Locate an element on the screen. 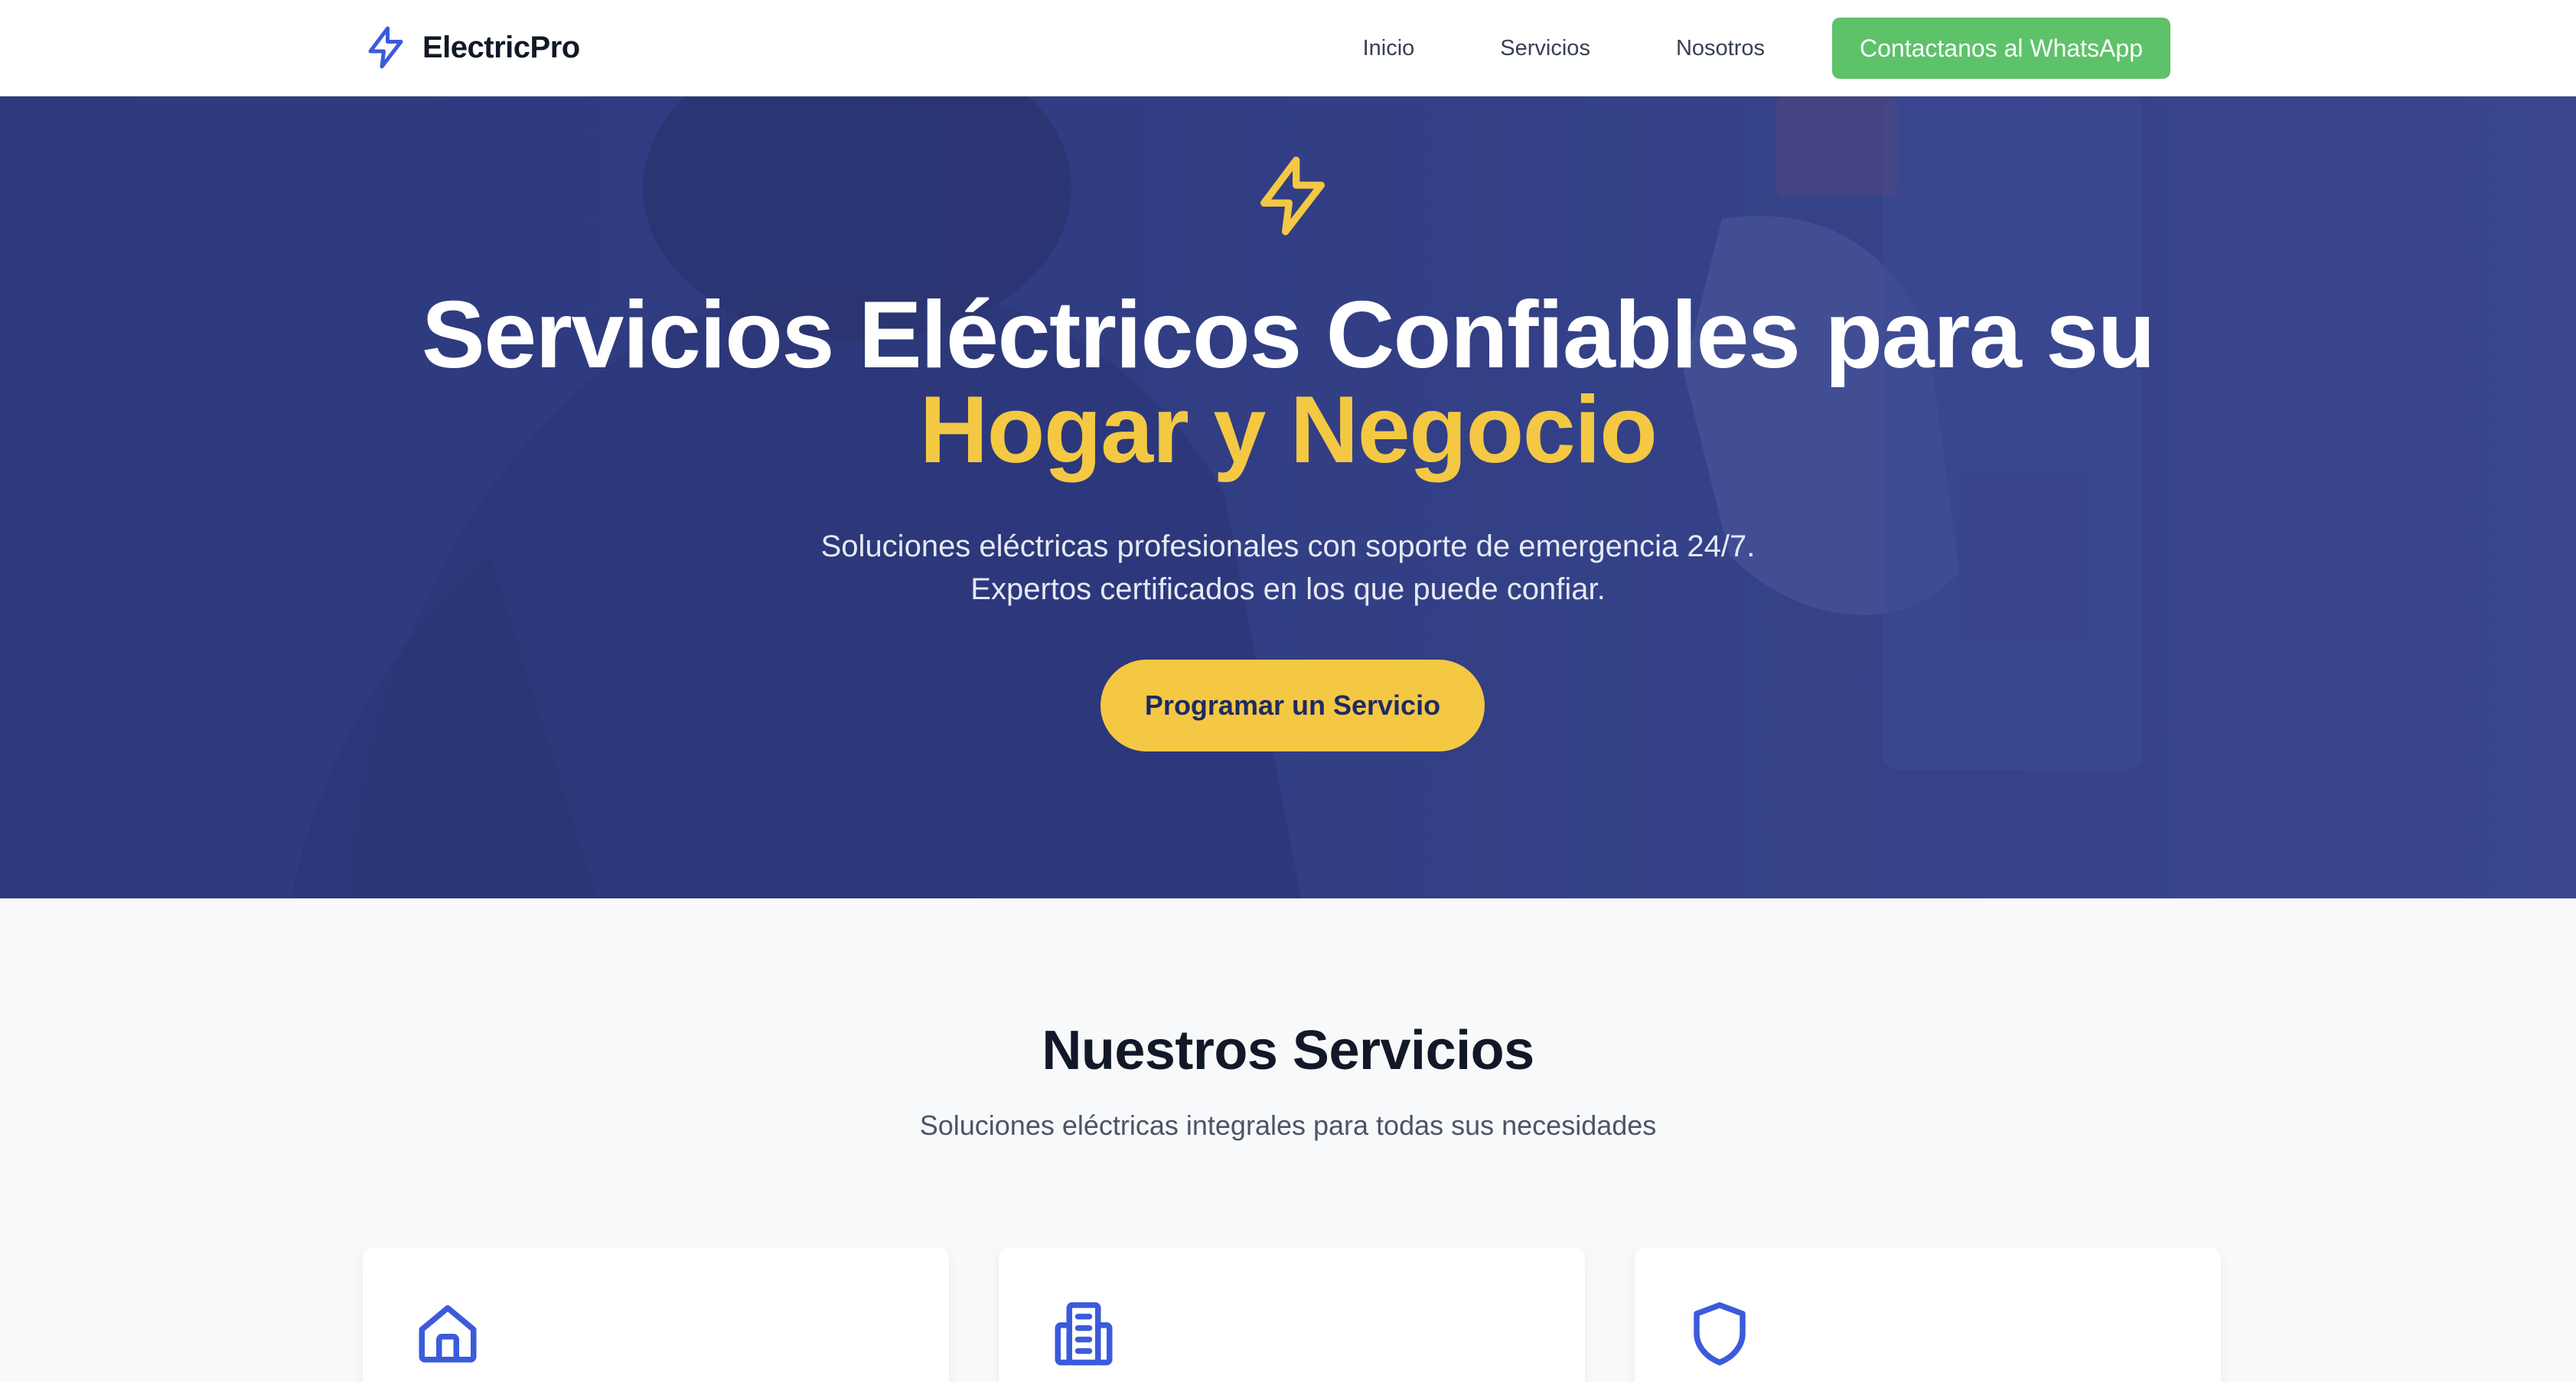  nav-link-servicios: Servicios is located at coordinates (1545, 48).